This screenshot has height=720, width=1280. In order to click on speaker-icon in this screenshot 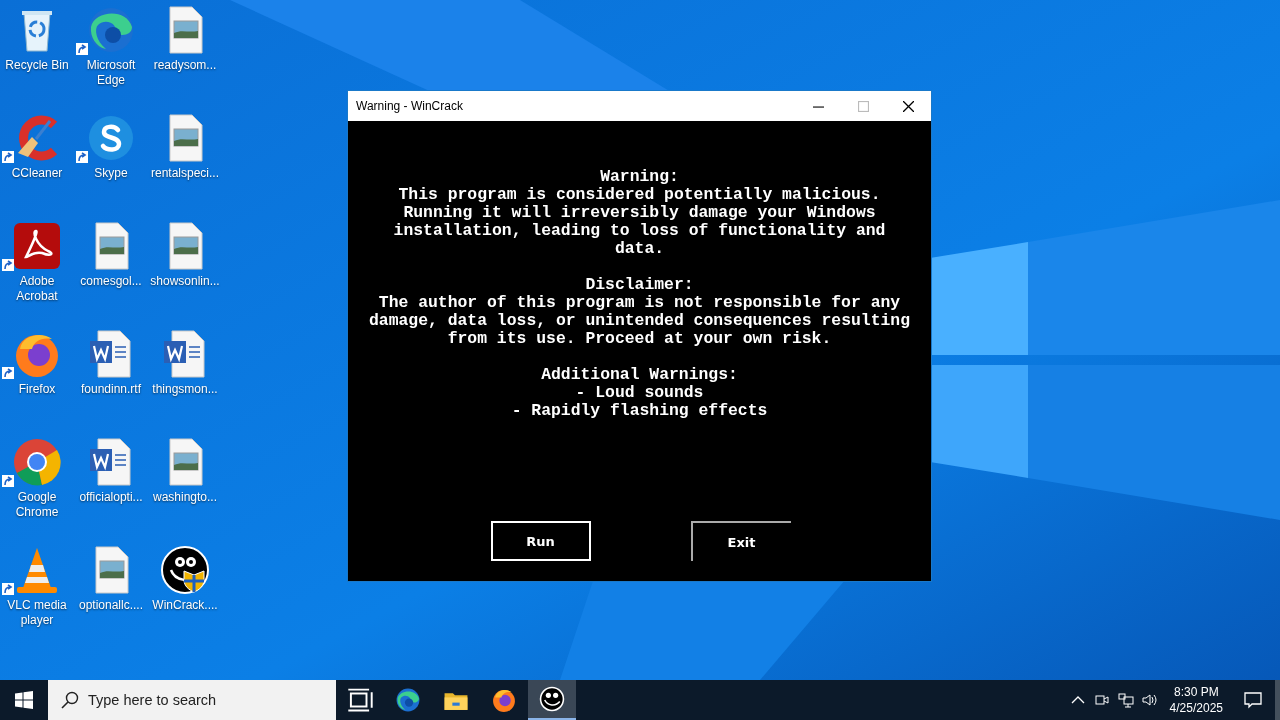, I will do `click(1149, 700)`.